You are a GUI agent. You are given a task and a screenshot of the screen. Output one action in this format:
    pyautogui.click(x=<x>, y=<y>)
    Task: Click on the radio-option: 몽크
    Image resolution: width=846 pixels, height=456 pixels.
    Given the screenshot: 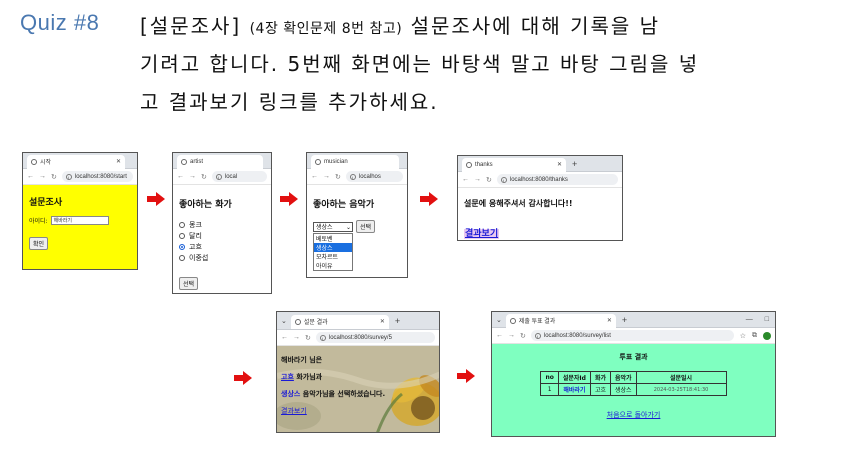 What is the action you would take?
    pyautogui.click(x=222, y=225)
    